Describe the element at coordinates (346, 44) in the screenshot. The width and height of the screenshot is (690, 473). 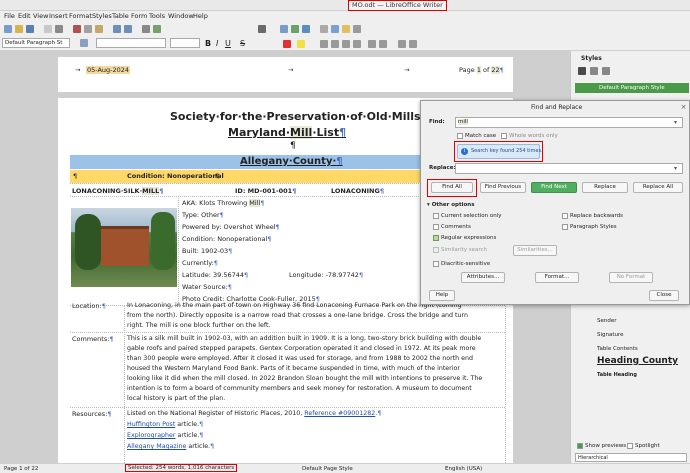
I see `align-right-icon` at that location.